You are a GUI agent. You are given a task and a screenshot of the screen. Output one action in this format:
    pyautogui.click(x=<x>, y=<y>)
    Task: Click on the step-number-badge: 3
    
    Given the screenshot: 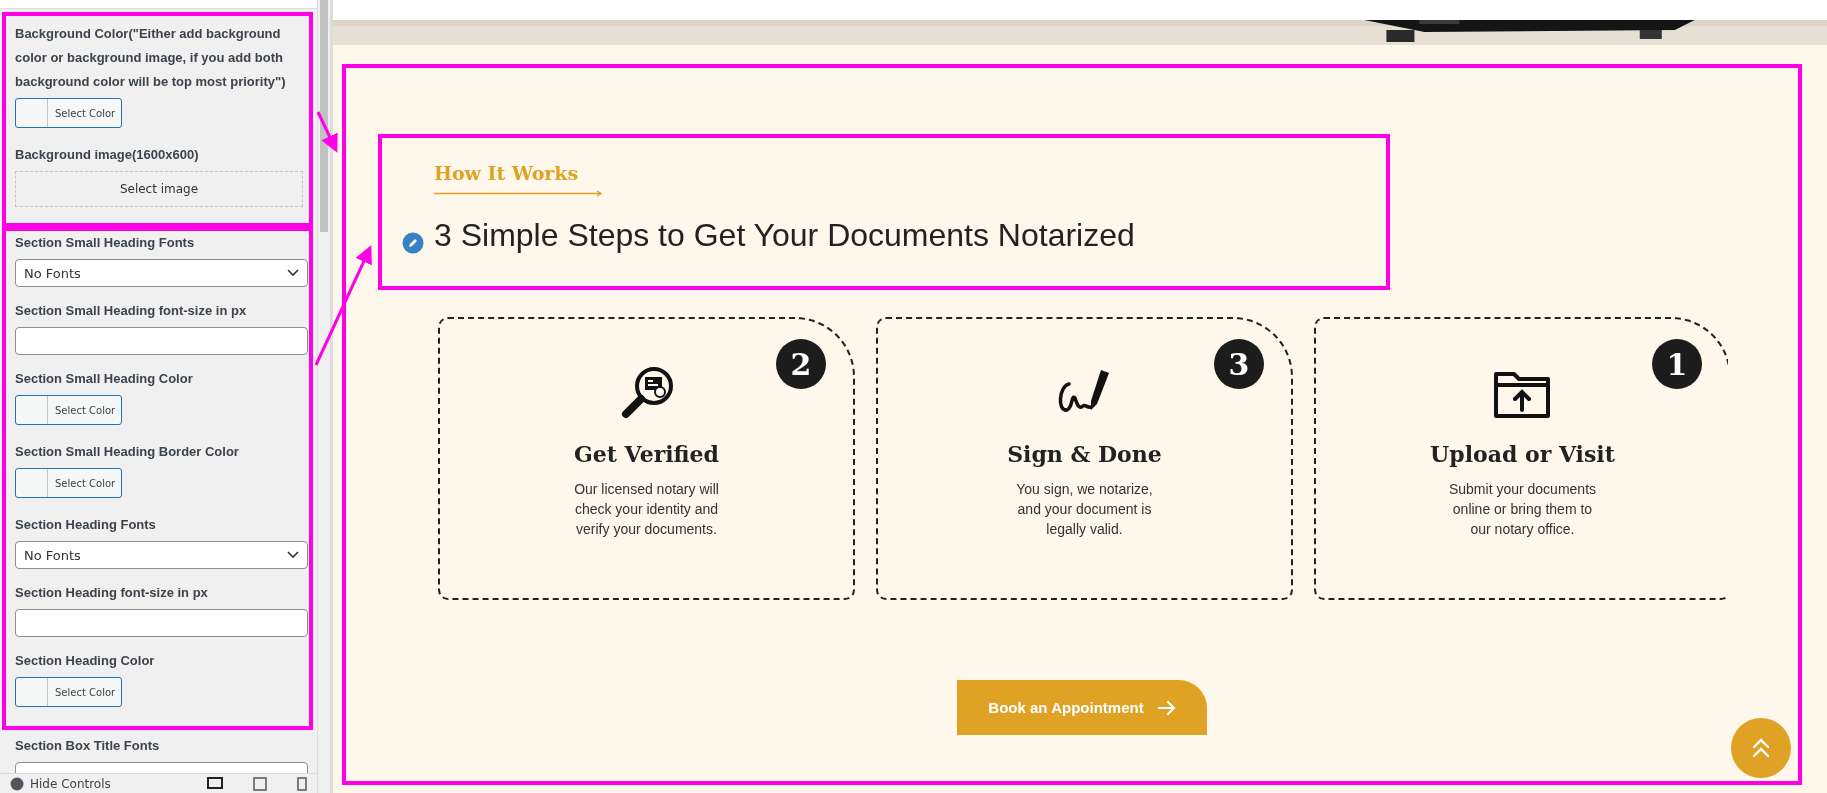 What is the action you would take?
    pyautogui.click(x=1239, y=364)
    